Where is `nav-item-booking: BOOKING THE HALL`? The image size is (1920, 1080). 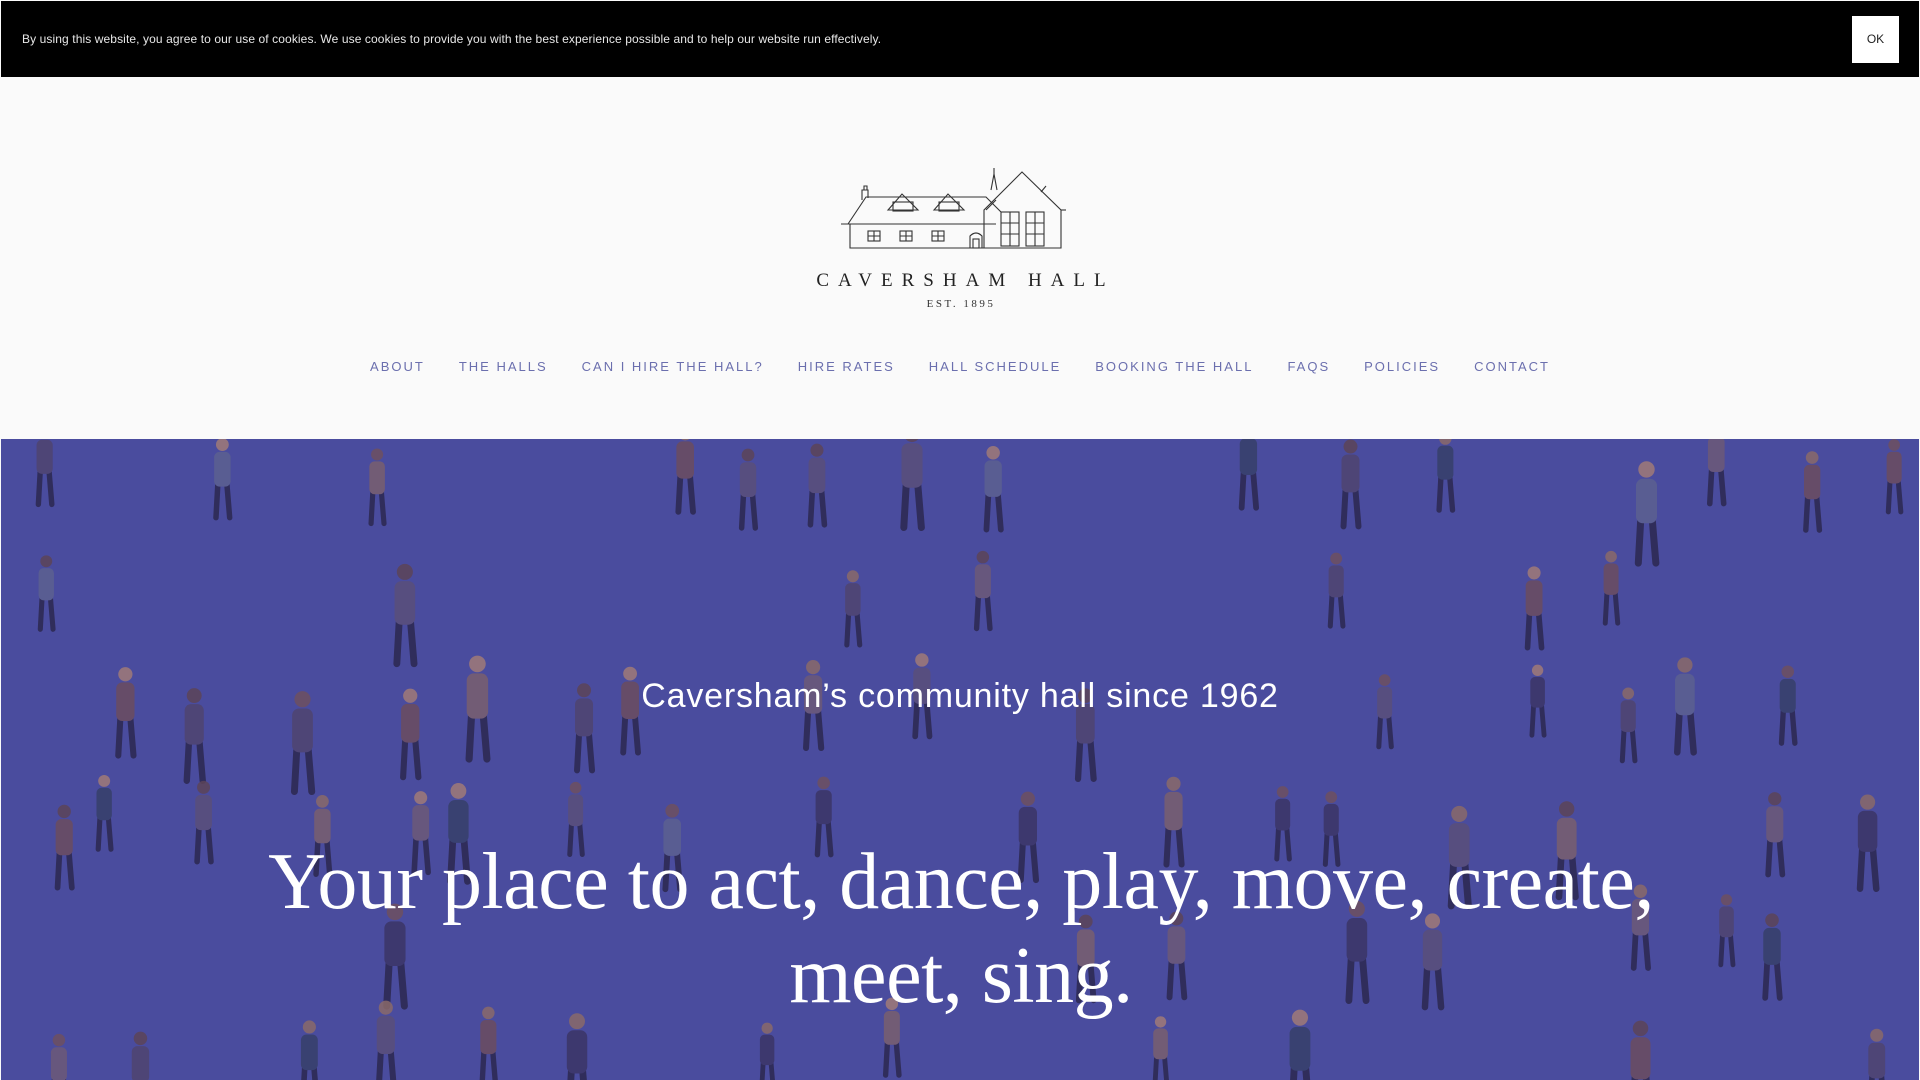
nav-item-booking: BOOKING THE HALL is located at coordinates (1174, 366).